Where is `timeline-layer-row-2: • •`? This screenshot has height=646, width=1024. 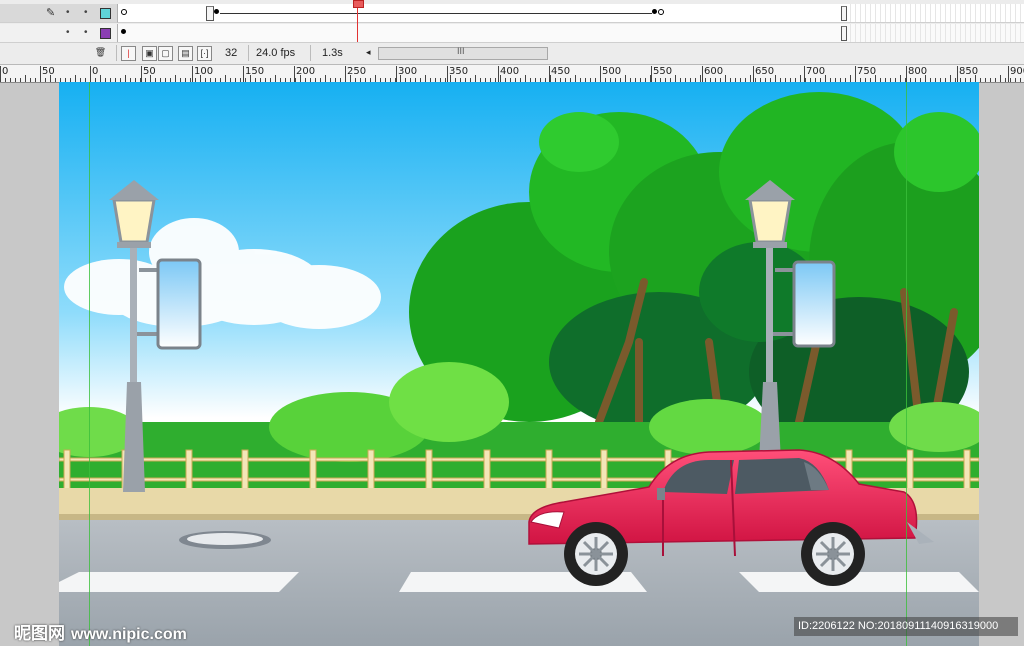 timeline-layer-row-2: • • is located at coordinates (512, 33).